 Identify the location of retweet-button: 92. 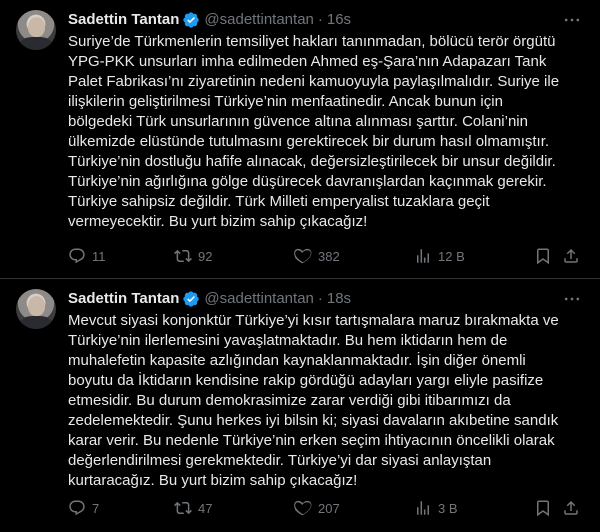
(234, 256).